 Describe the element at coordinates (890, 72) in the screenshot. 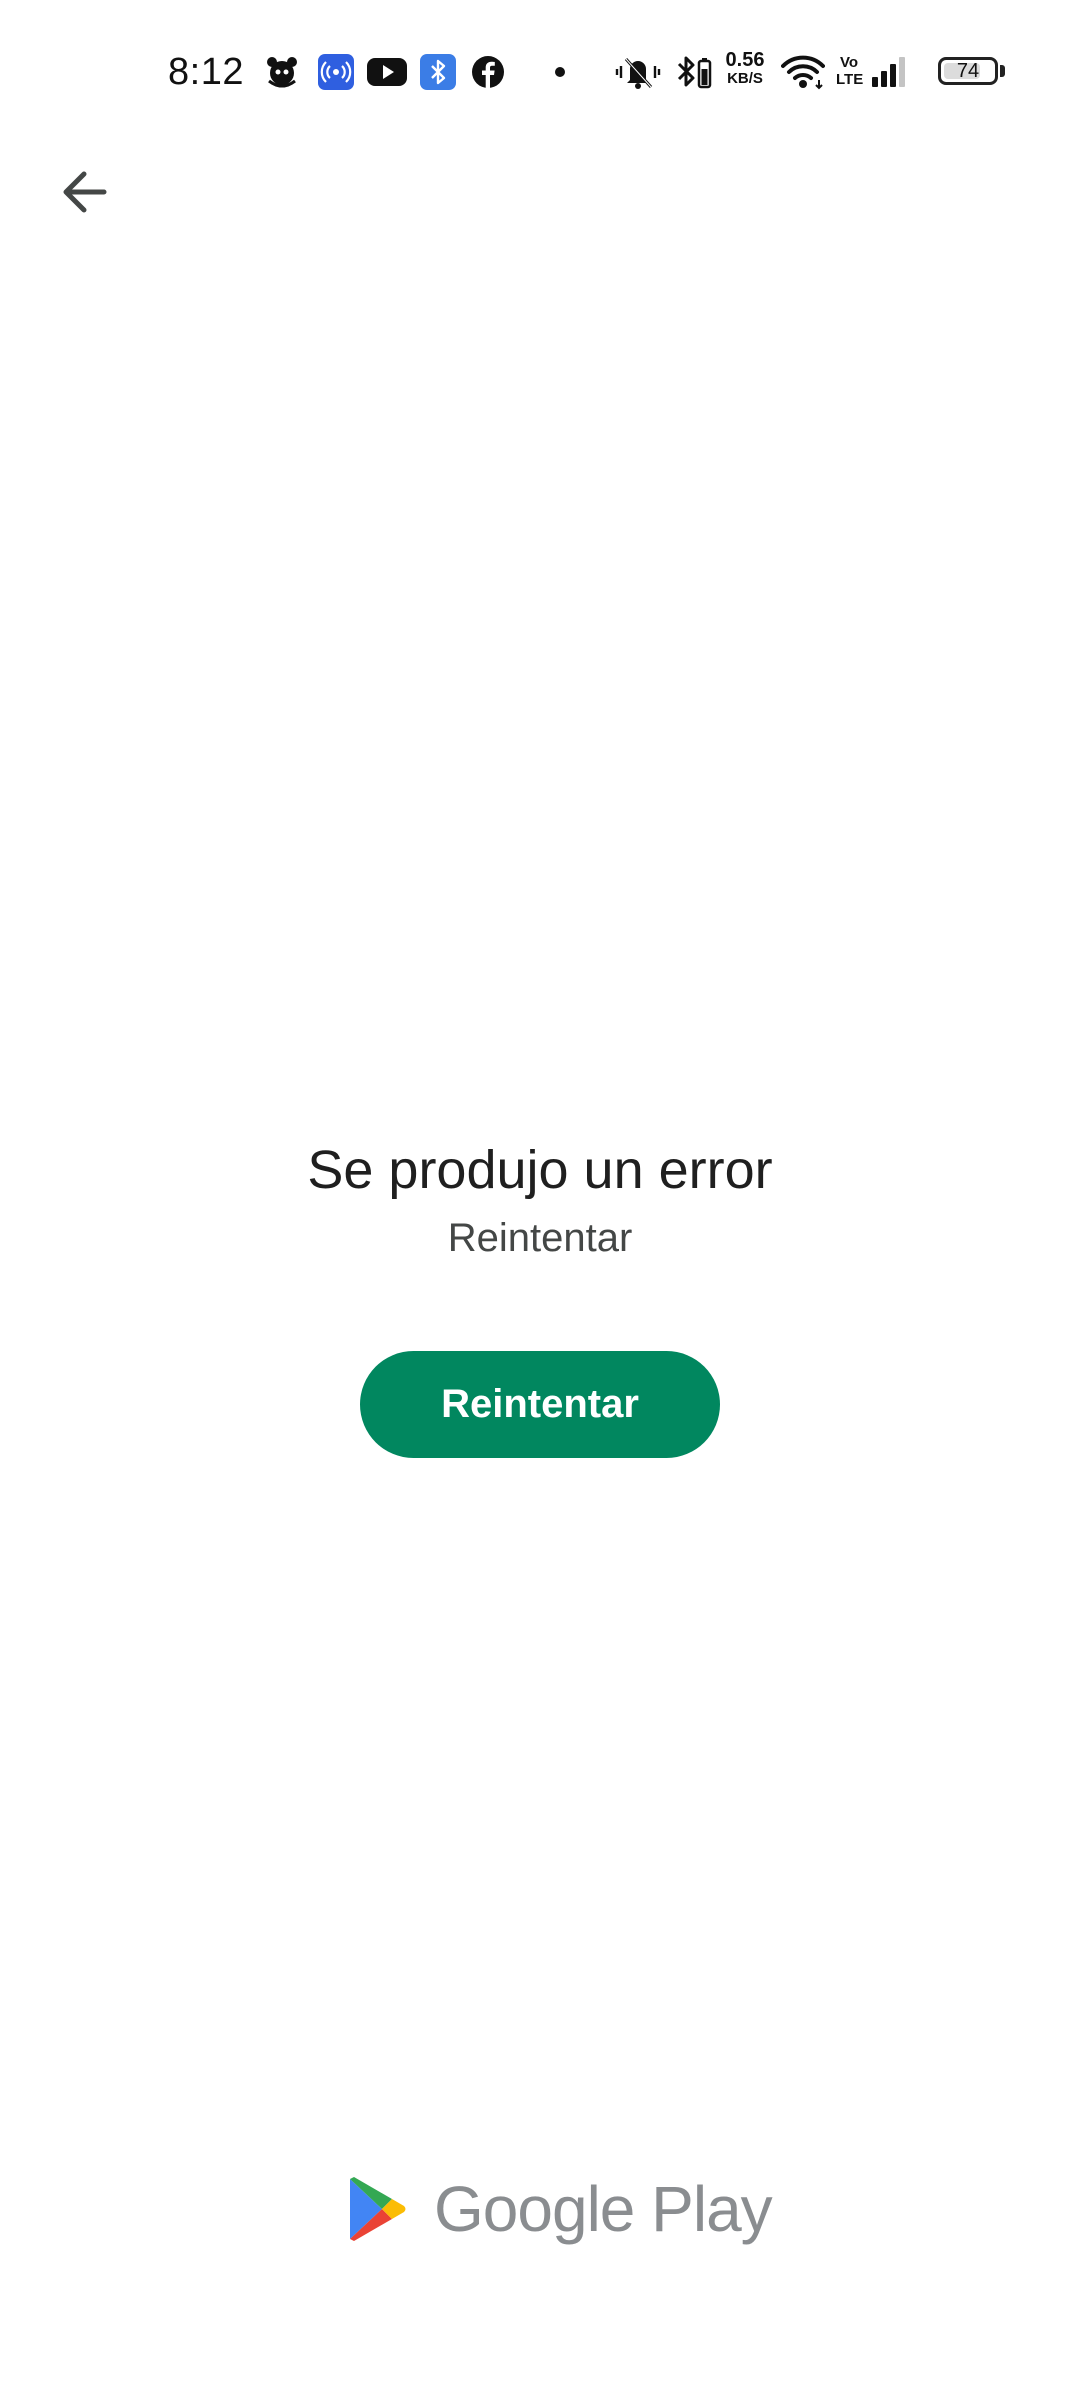

I see `cellular-signal-icon` at that location.